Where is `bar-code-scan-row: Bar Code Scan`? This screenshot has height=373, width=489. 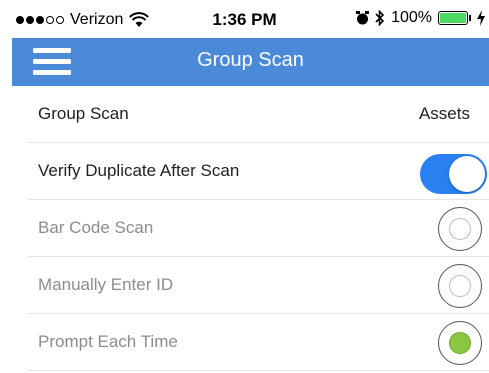
bar-code-scan-row: Bar Code Scan is located at coordinates (258, 228).